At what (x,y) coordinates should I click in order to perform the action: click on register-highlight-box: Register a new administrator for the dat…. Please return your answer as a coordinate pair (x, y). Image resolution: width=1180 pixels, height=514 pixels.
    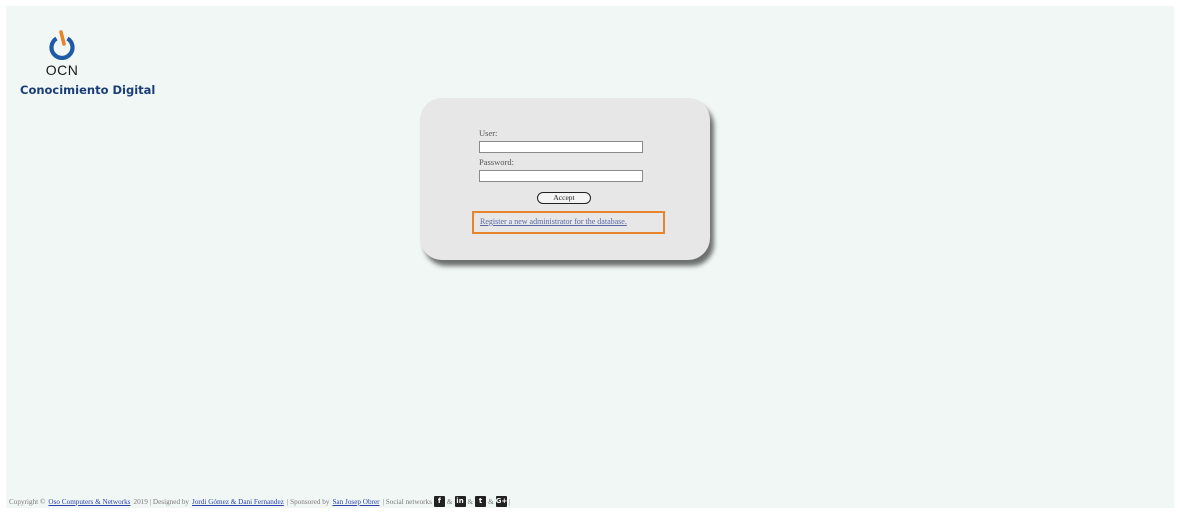
    Looking at the image, I should click on (568, 222).